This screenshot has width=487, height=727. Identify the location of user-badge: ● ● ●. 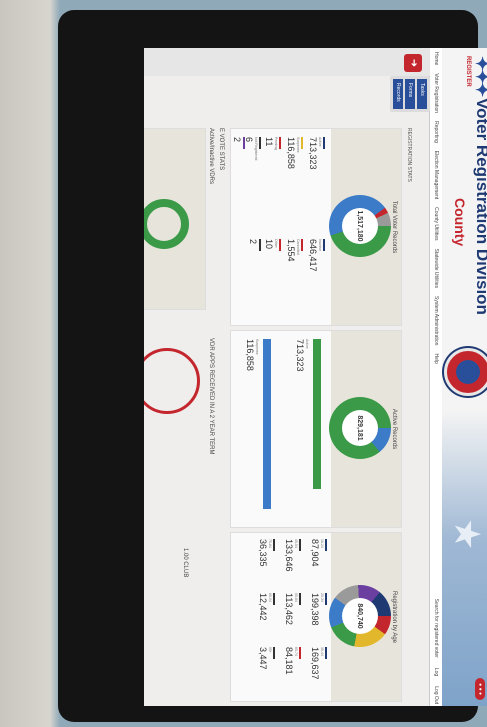
(480, 689).